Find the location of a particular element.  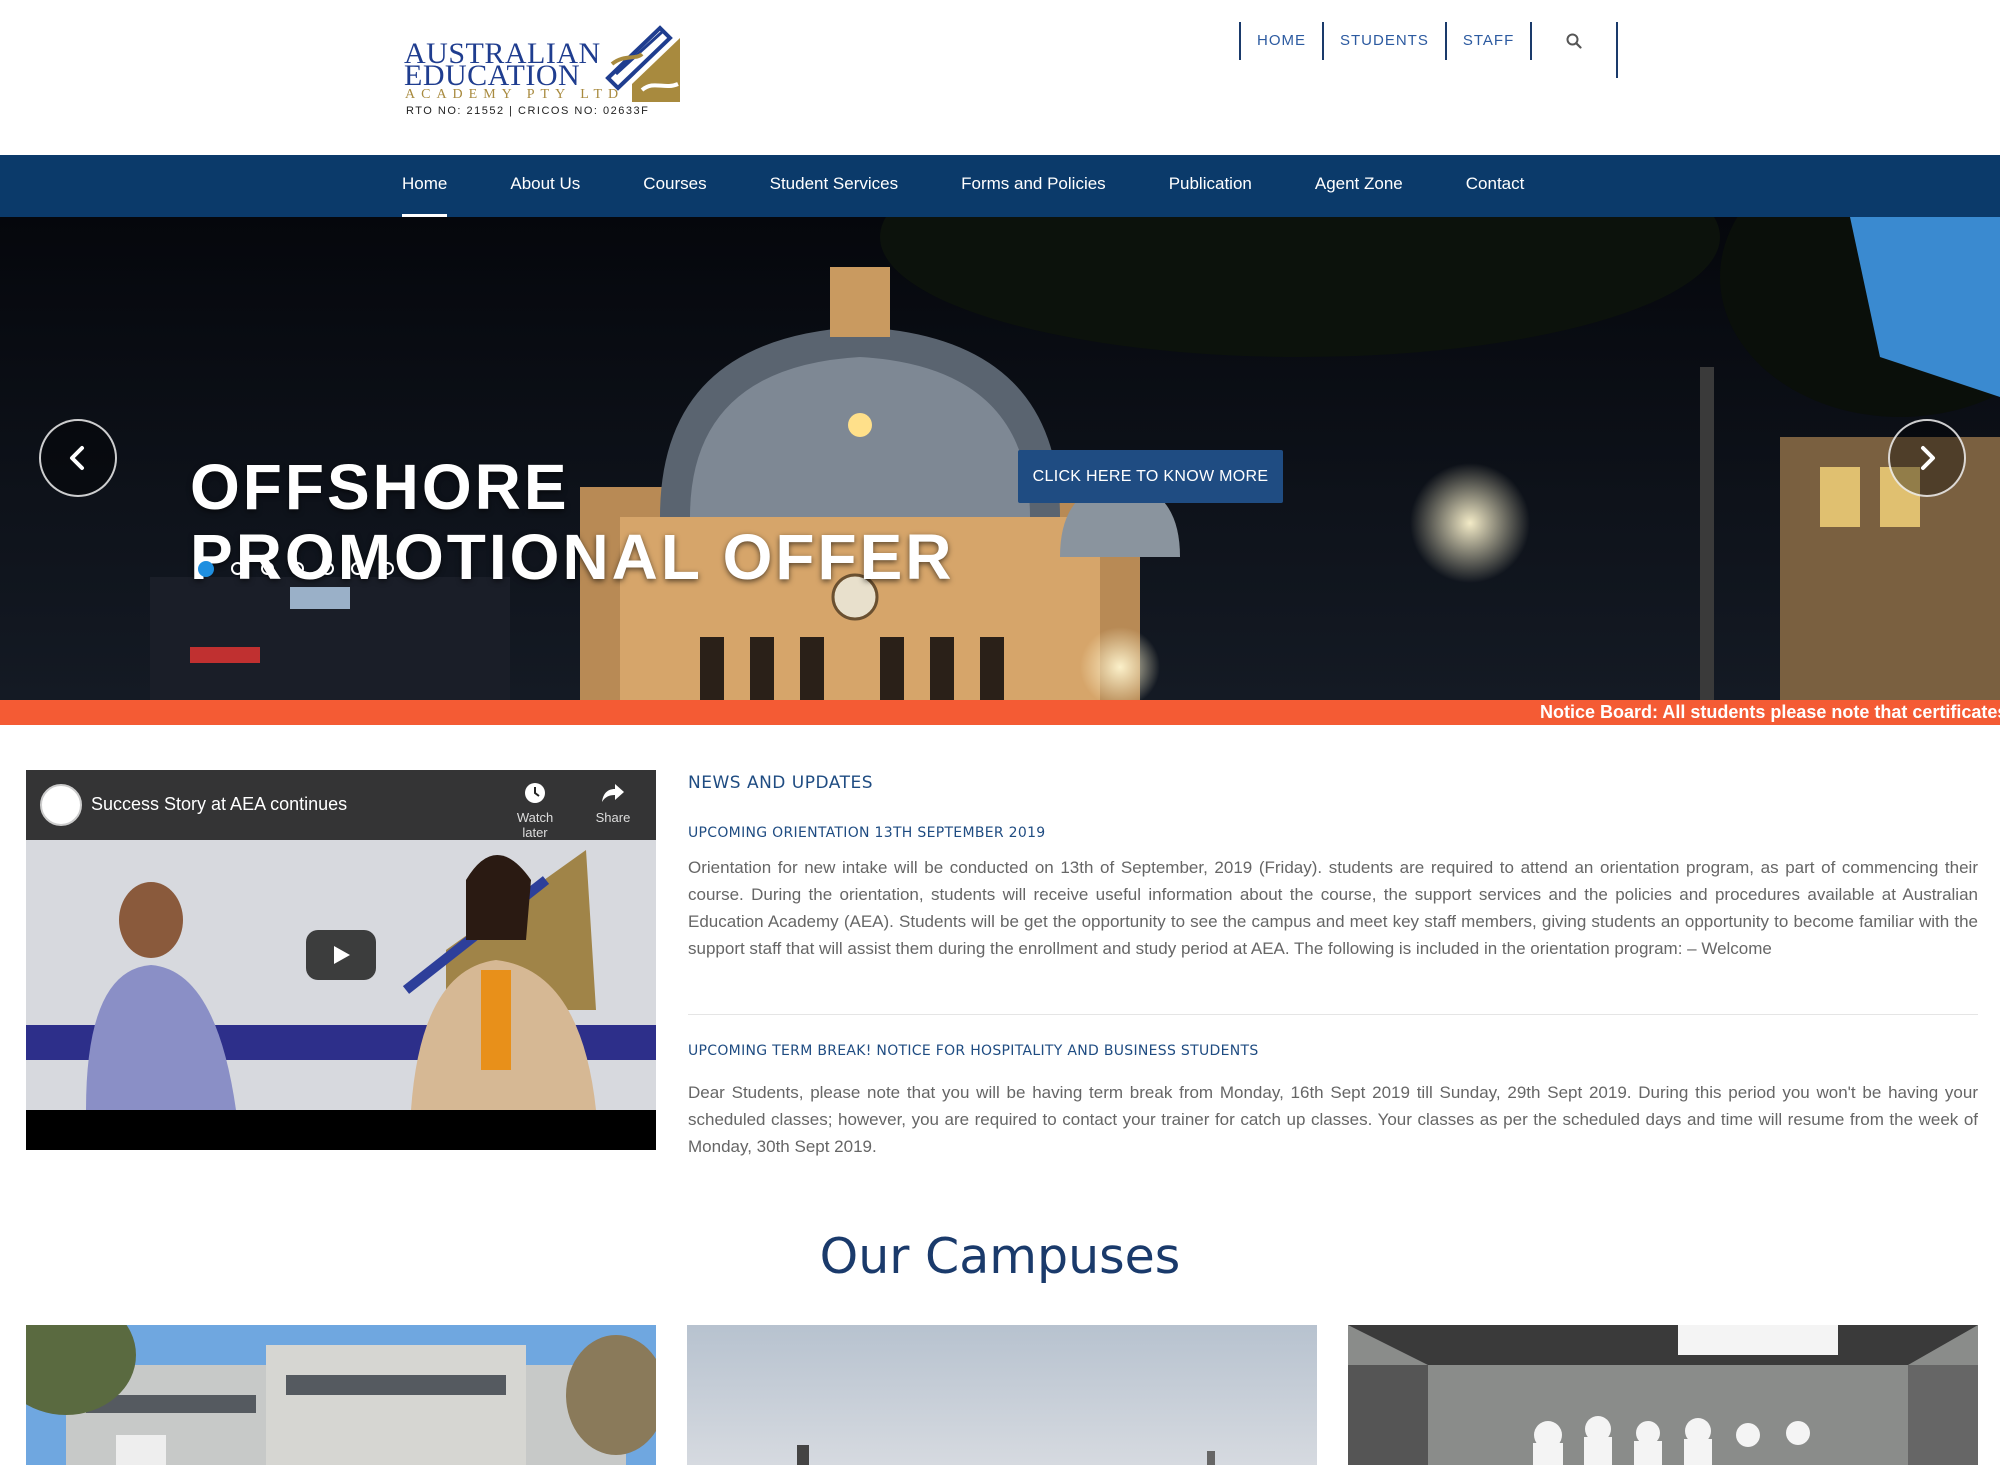

utility-nav-students: STUDENTS is located at coordinates (1384, 41).